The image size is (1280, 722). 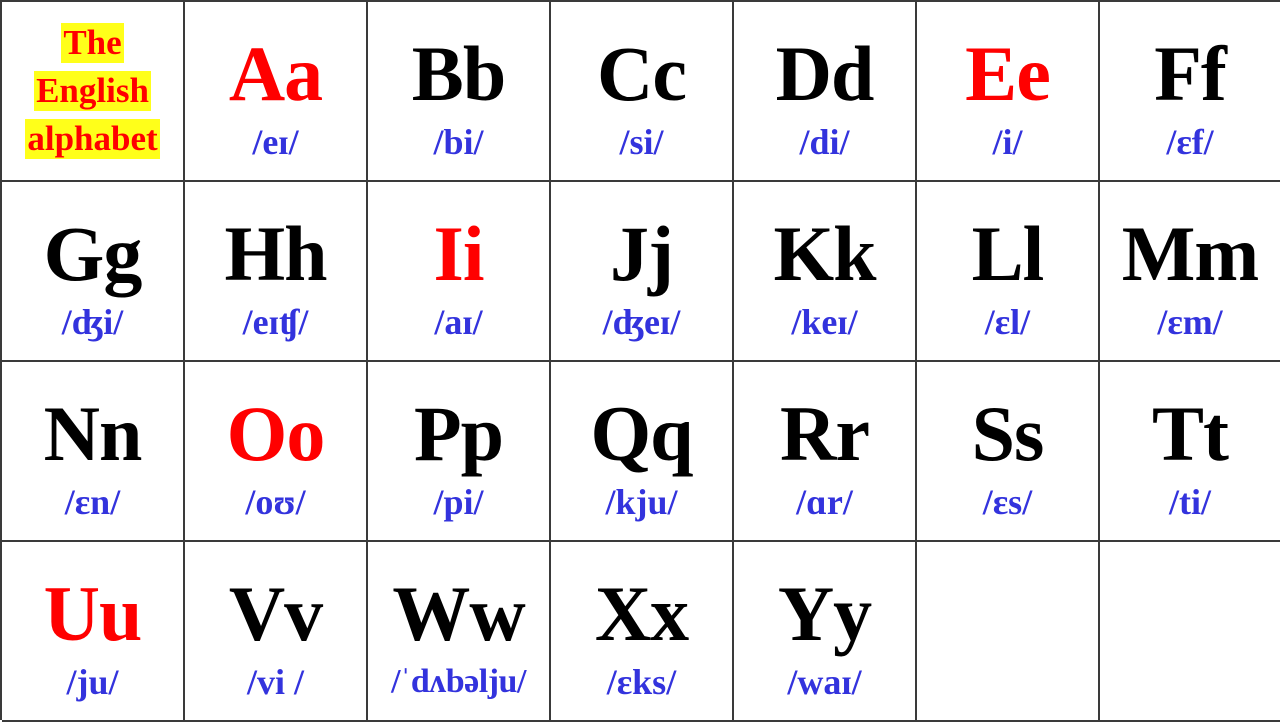 I want to click on ipa-transcription: /eɪʧ/, so click(x=275, y=322).